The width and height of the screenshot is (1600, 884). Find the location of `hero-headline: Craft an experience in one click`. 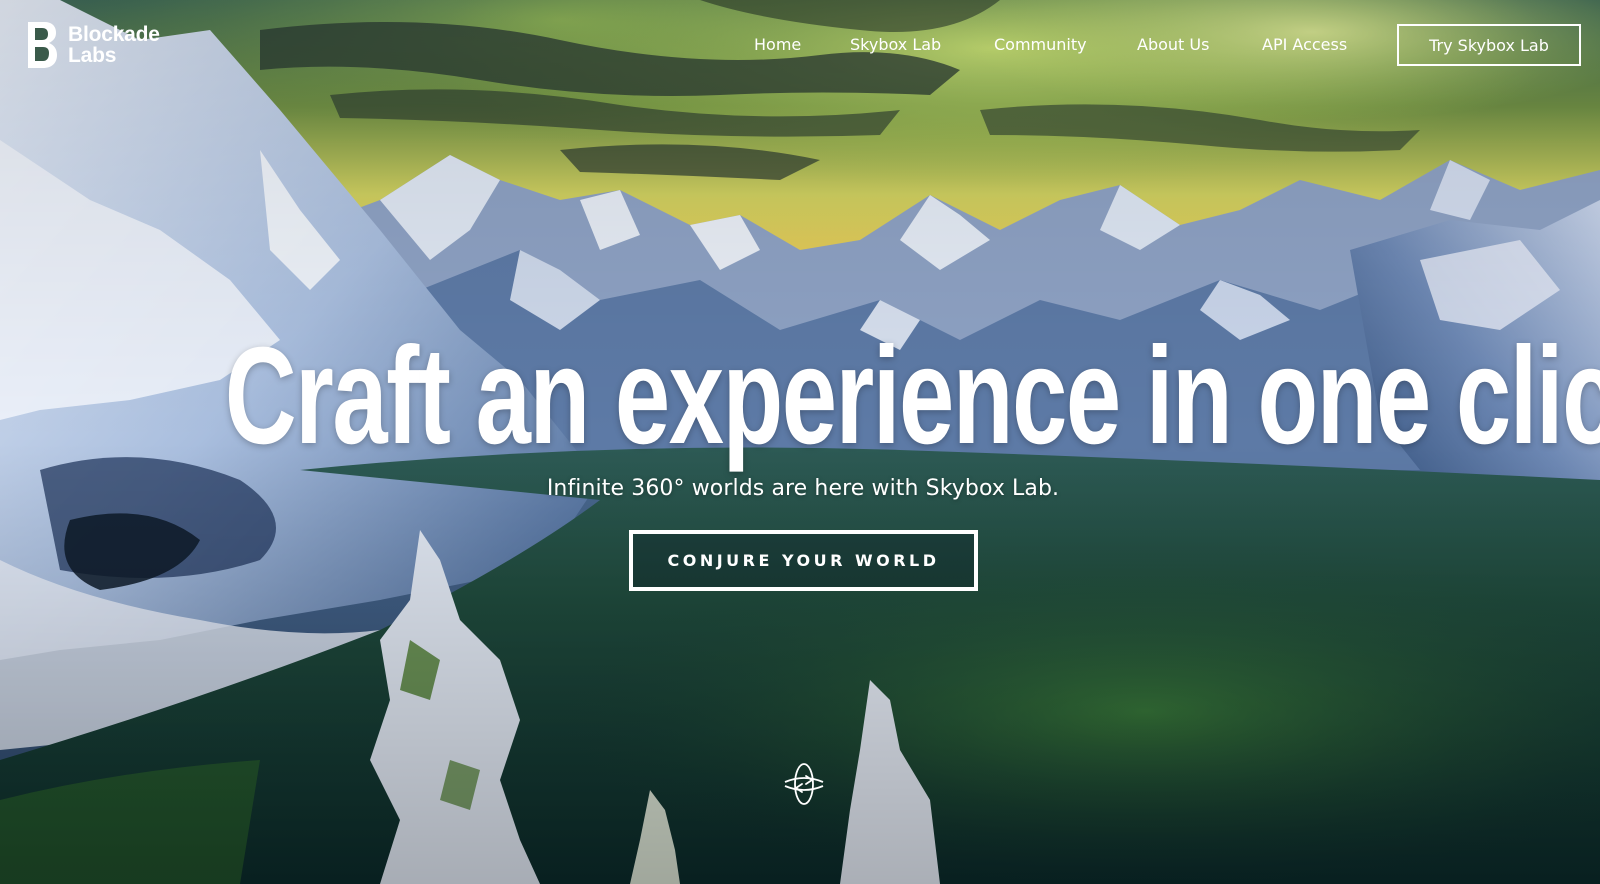

hero-headline: Craft an experience in one click is located at coordinates (912, 396).